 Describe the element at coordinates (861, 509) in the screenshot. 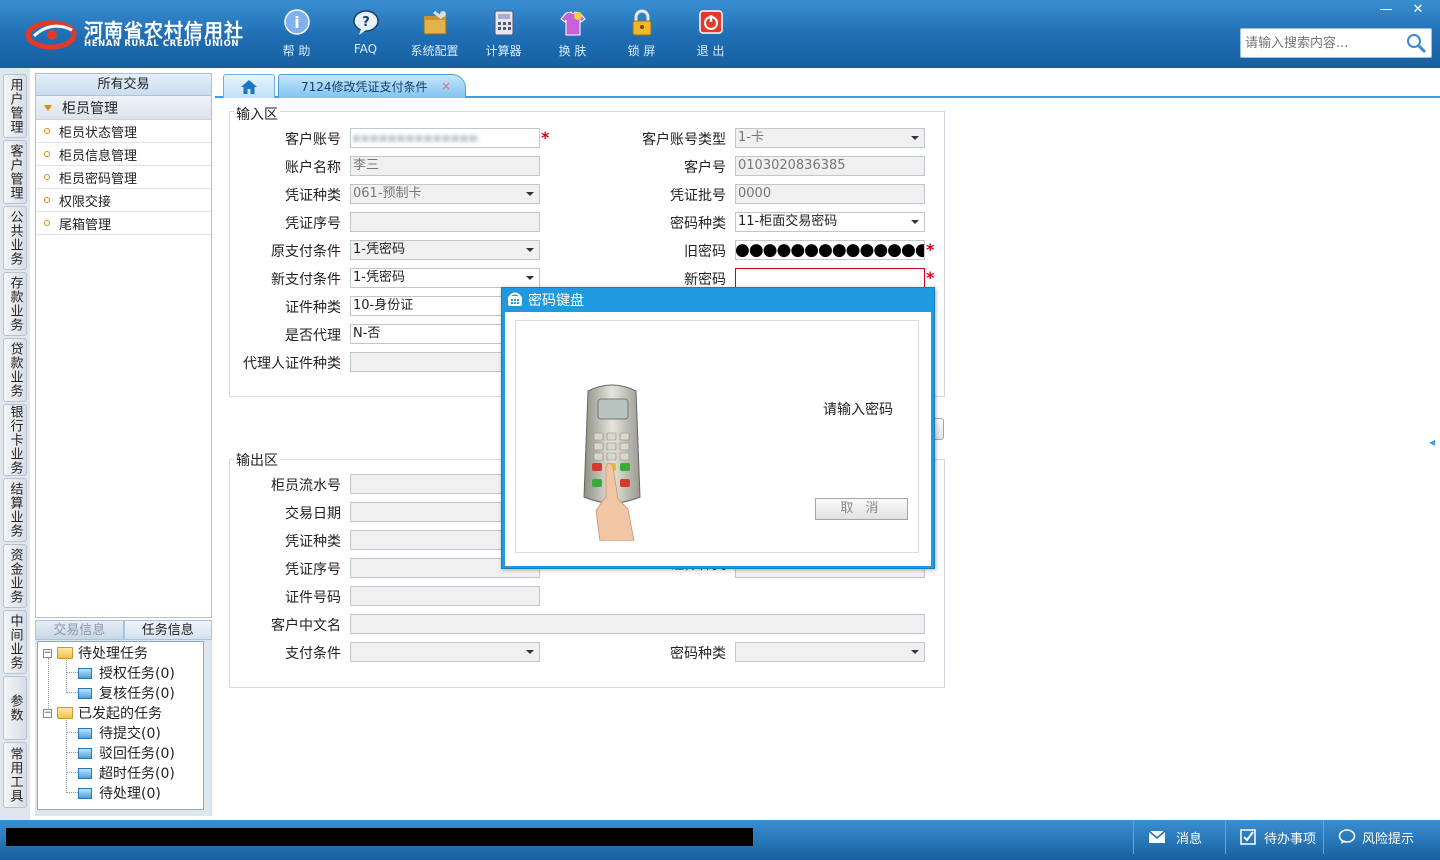

I see `cancel-button: 取 消` at that location.